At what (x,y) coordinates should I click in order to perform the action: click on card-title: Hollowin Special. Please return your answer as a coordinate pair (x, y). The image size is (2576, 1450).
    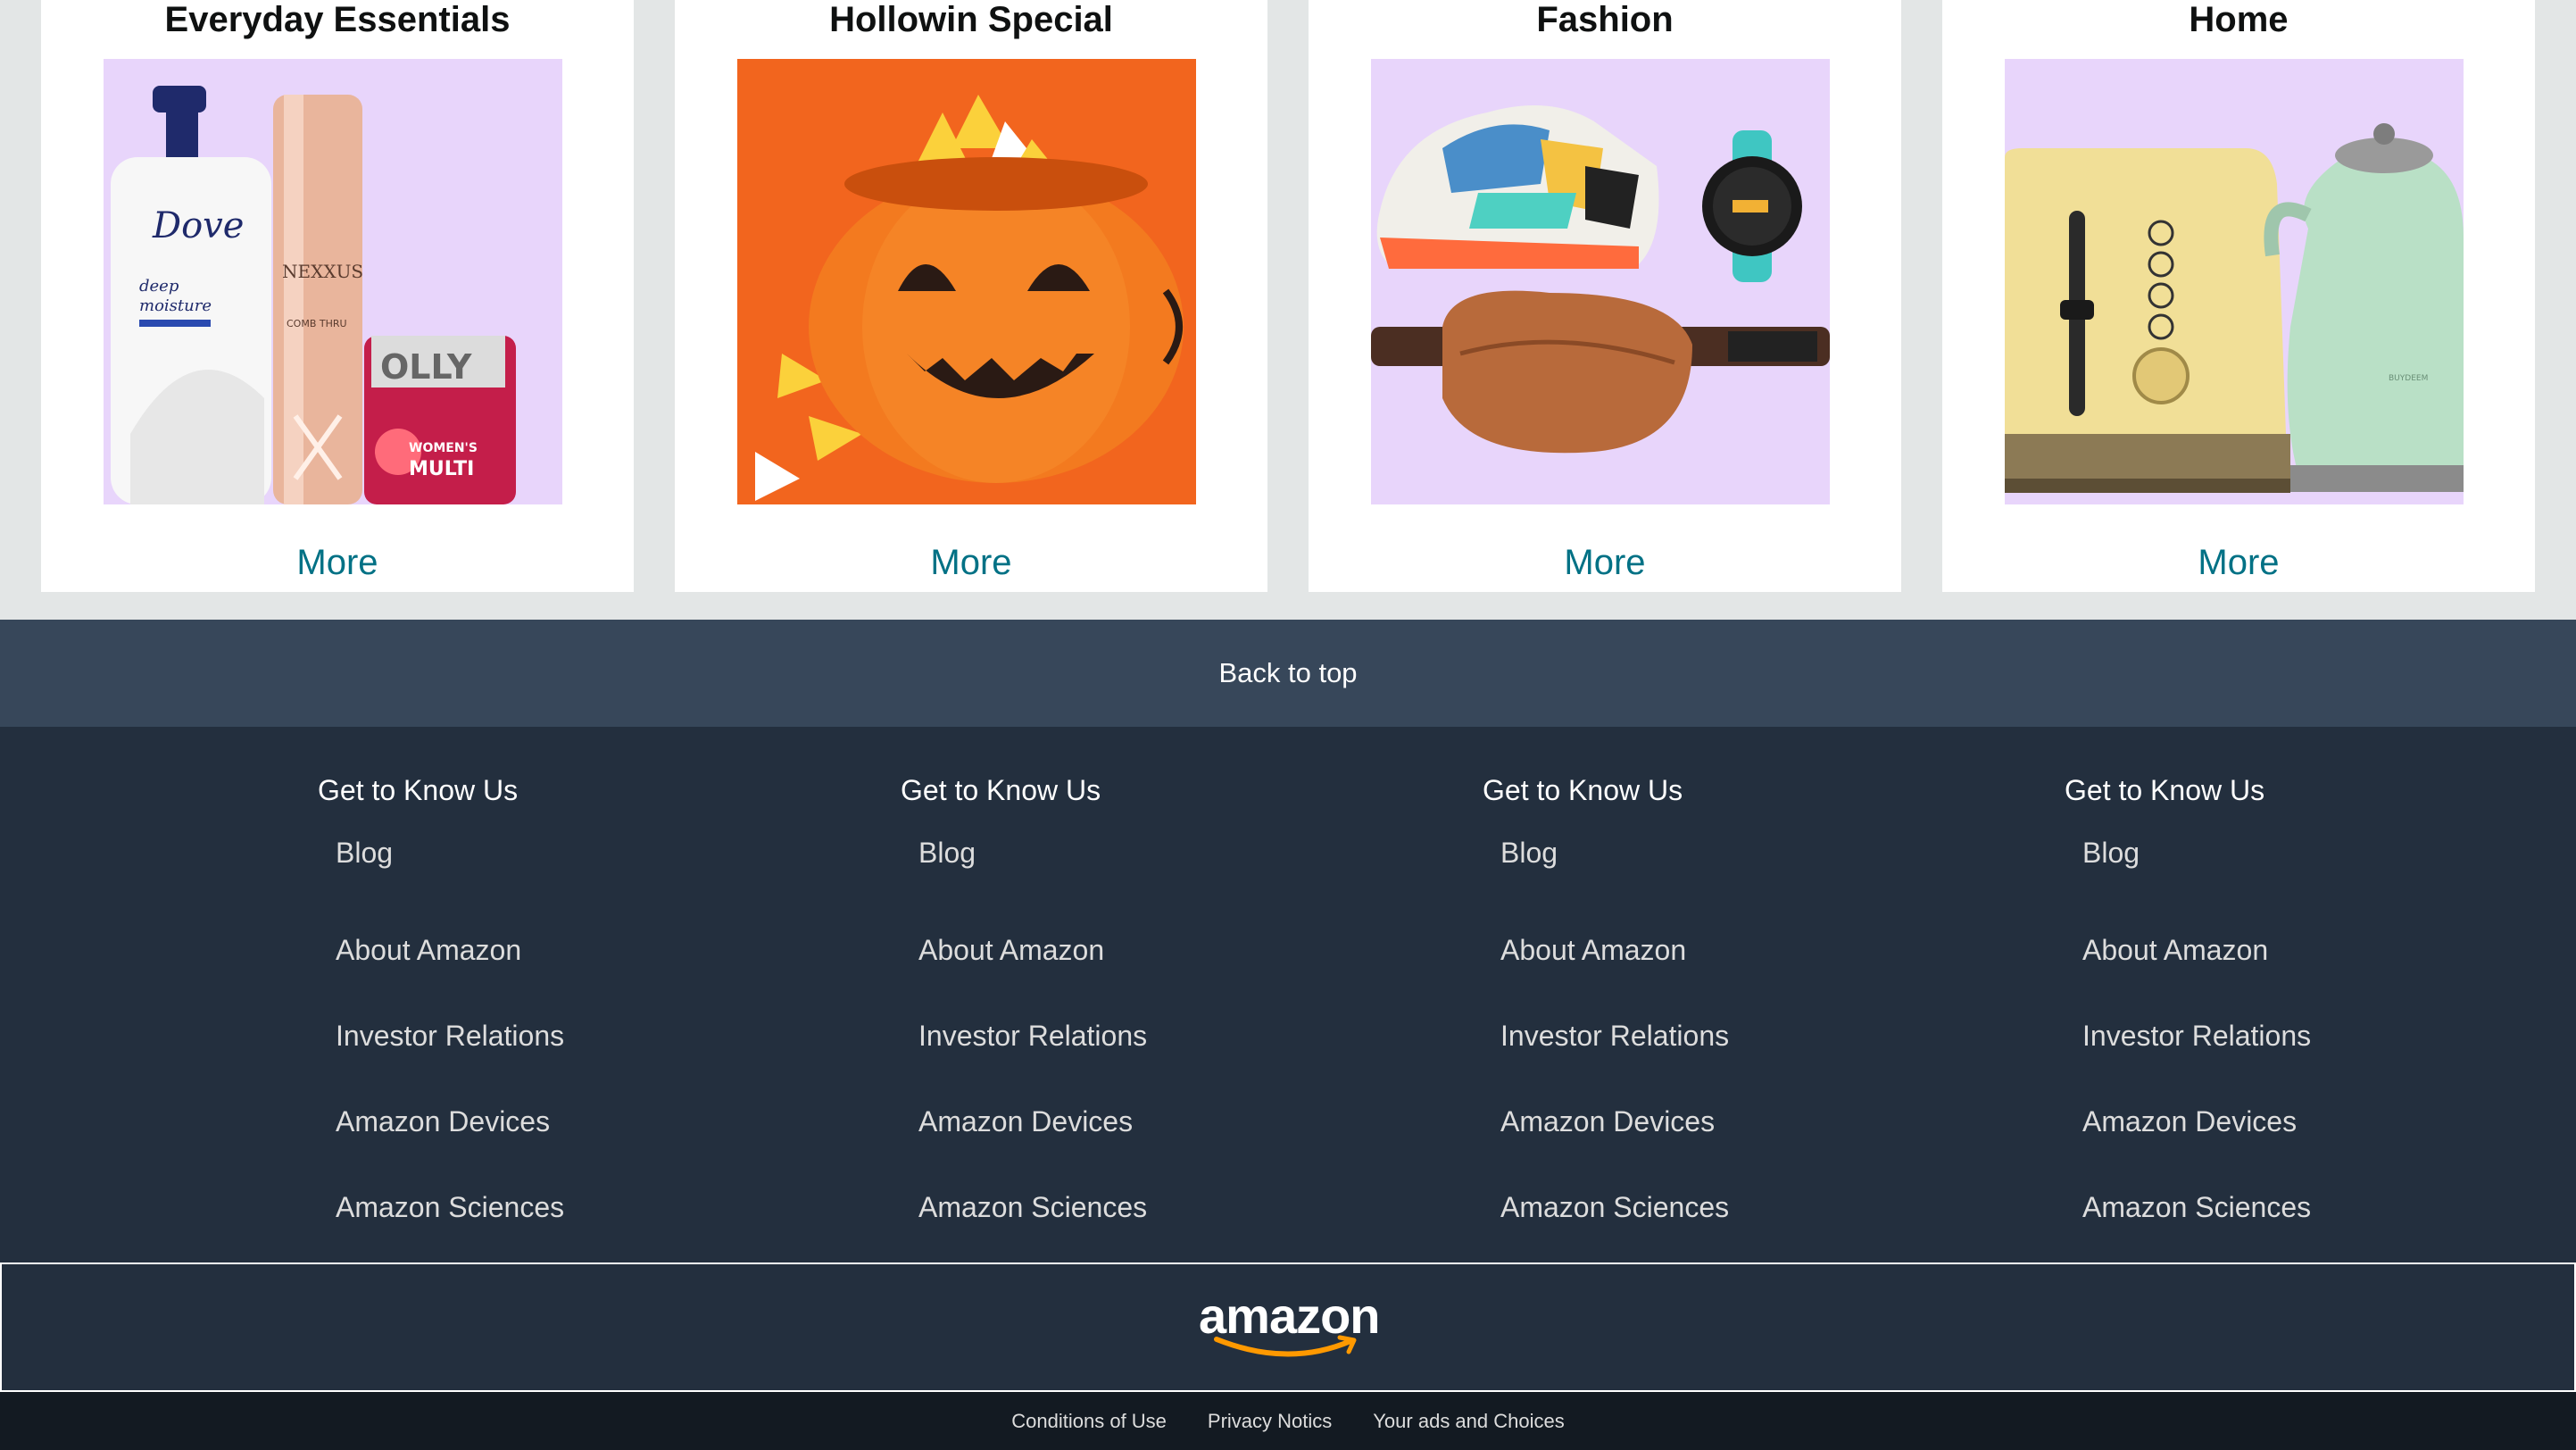
    Looking at the image, I should click on (971, 20).